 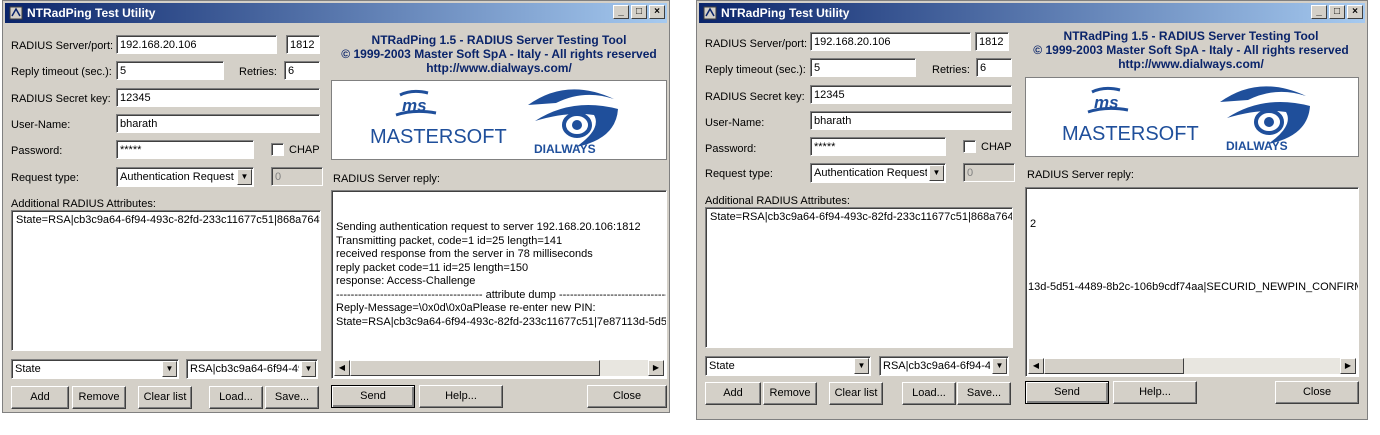 I want to click on window-title: NTRadPing Test Utility, so click(x=91, y=13).